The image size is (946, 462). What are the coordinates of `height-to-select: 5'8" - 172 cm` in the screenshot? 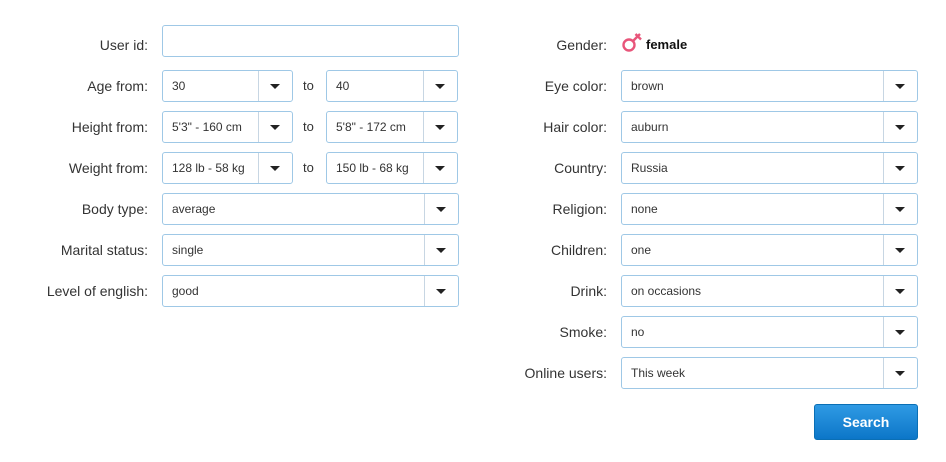 It's located at (392, 127).